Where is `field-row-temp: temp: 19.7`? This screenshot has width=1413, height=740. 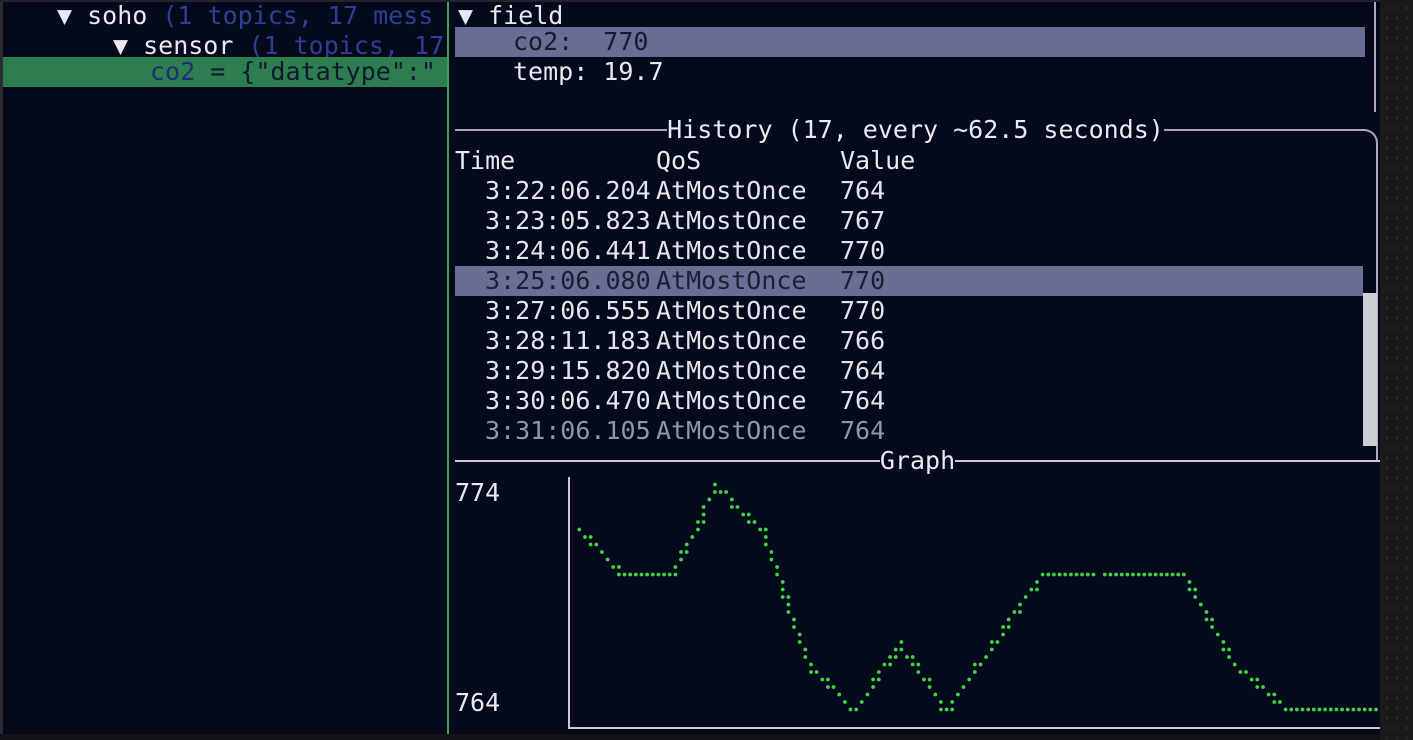
field-row-temp: temp: 19.7 is located at coordinates (588, 72).